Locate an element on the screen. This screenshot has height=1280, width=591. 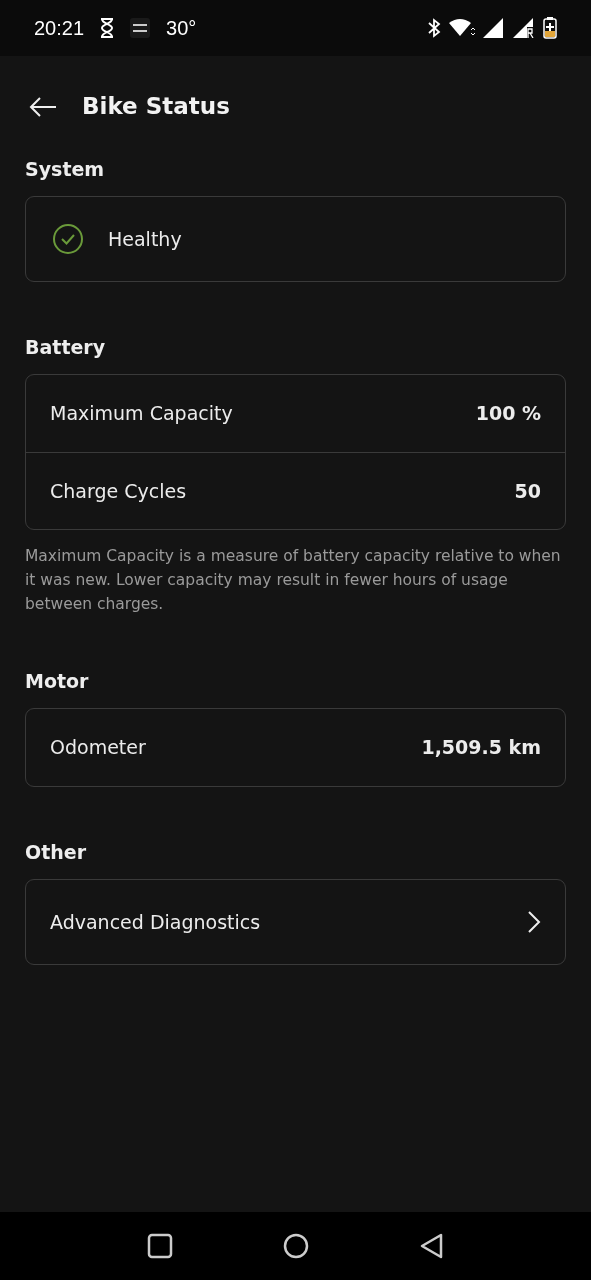
row-value: 50 is located at coordinates (527, 491).